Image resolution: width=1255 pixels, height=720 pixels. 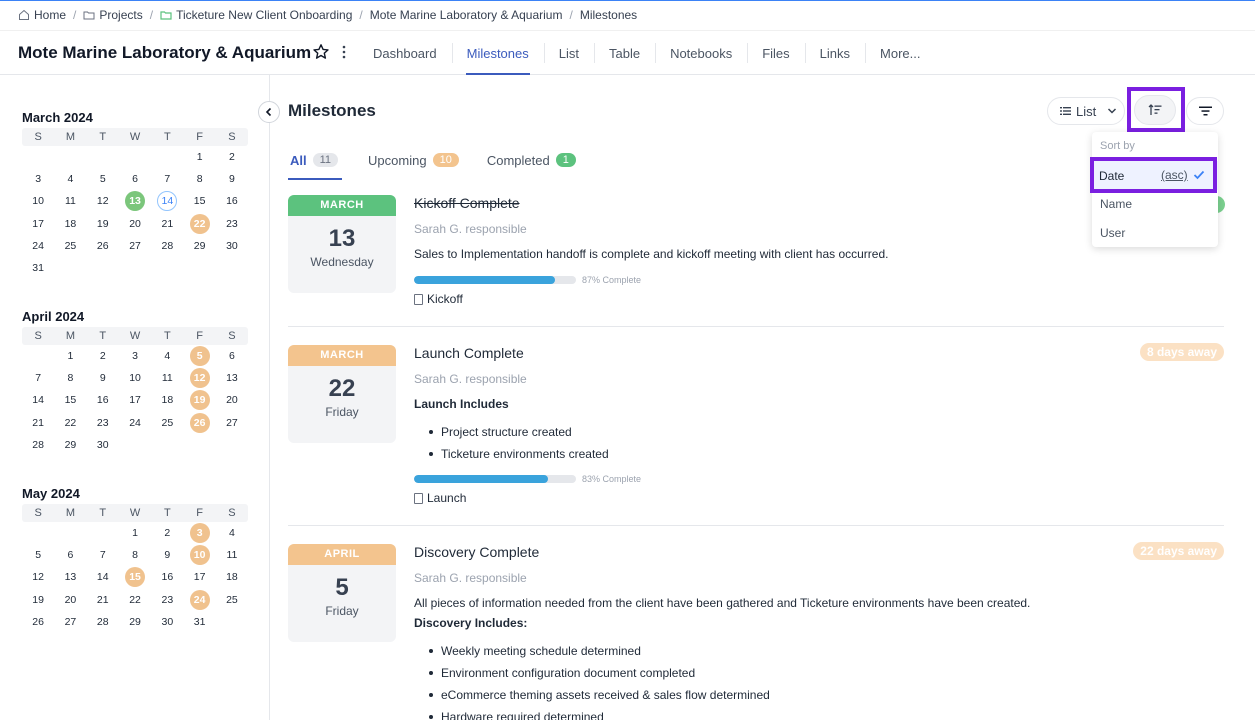 I want to click on calendar-day: 17, so click(x=135, y=400).